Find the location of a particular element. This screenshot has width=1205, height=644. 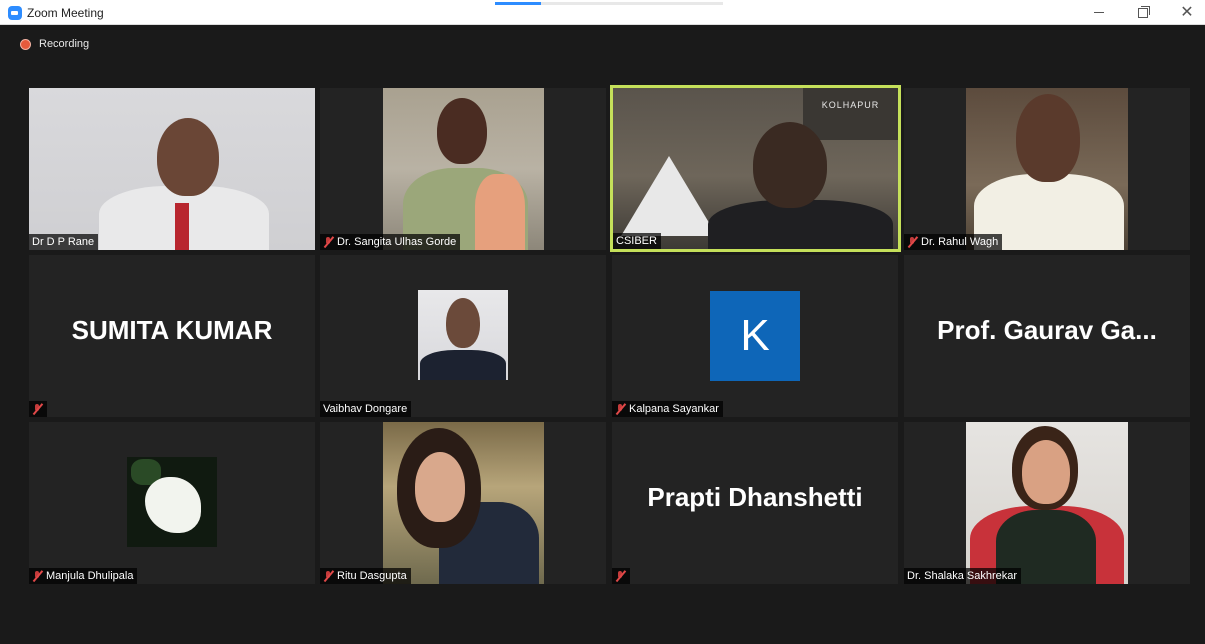

title-bar: Zoom Meeting ✕ is located at coordinates (602, 12).